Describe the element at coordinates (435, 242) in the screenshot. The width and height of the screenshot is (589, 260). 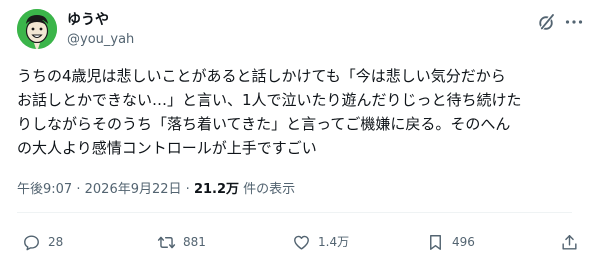
I see `bookmark-icon` at that location.